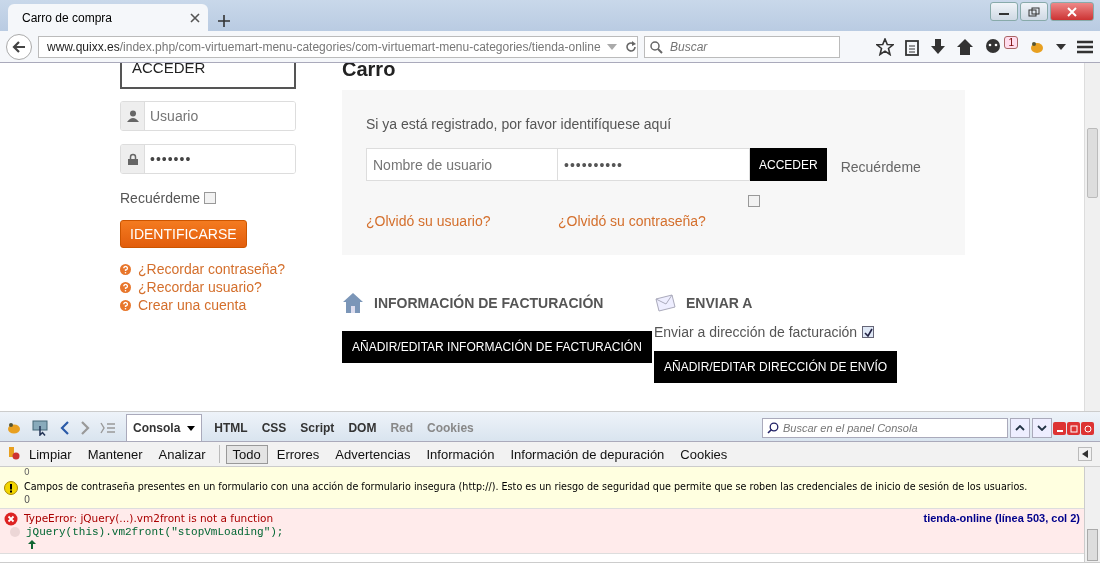 The image size is (1100, 571). I want to click on error-text: TypeError: jQuery(...).vm2front is not a function, so click(149, 518).